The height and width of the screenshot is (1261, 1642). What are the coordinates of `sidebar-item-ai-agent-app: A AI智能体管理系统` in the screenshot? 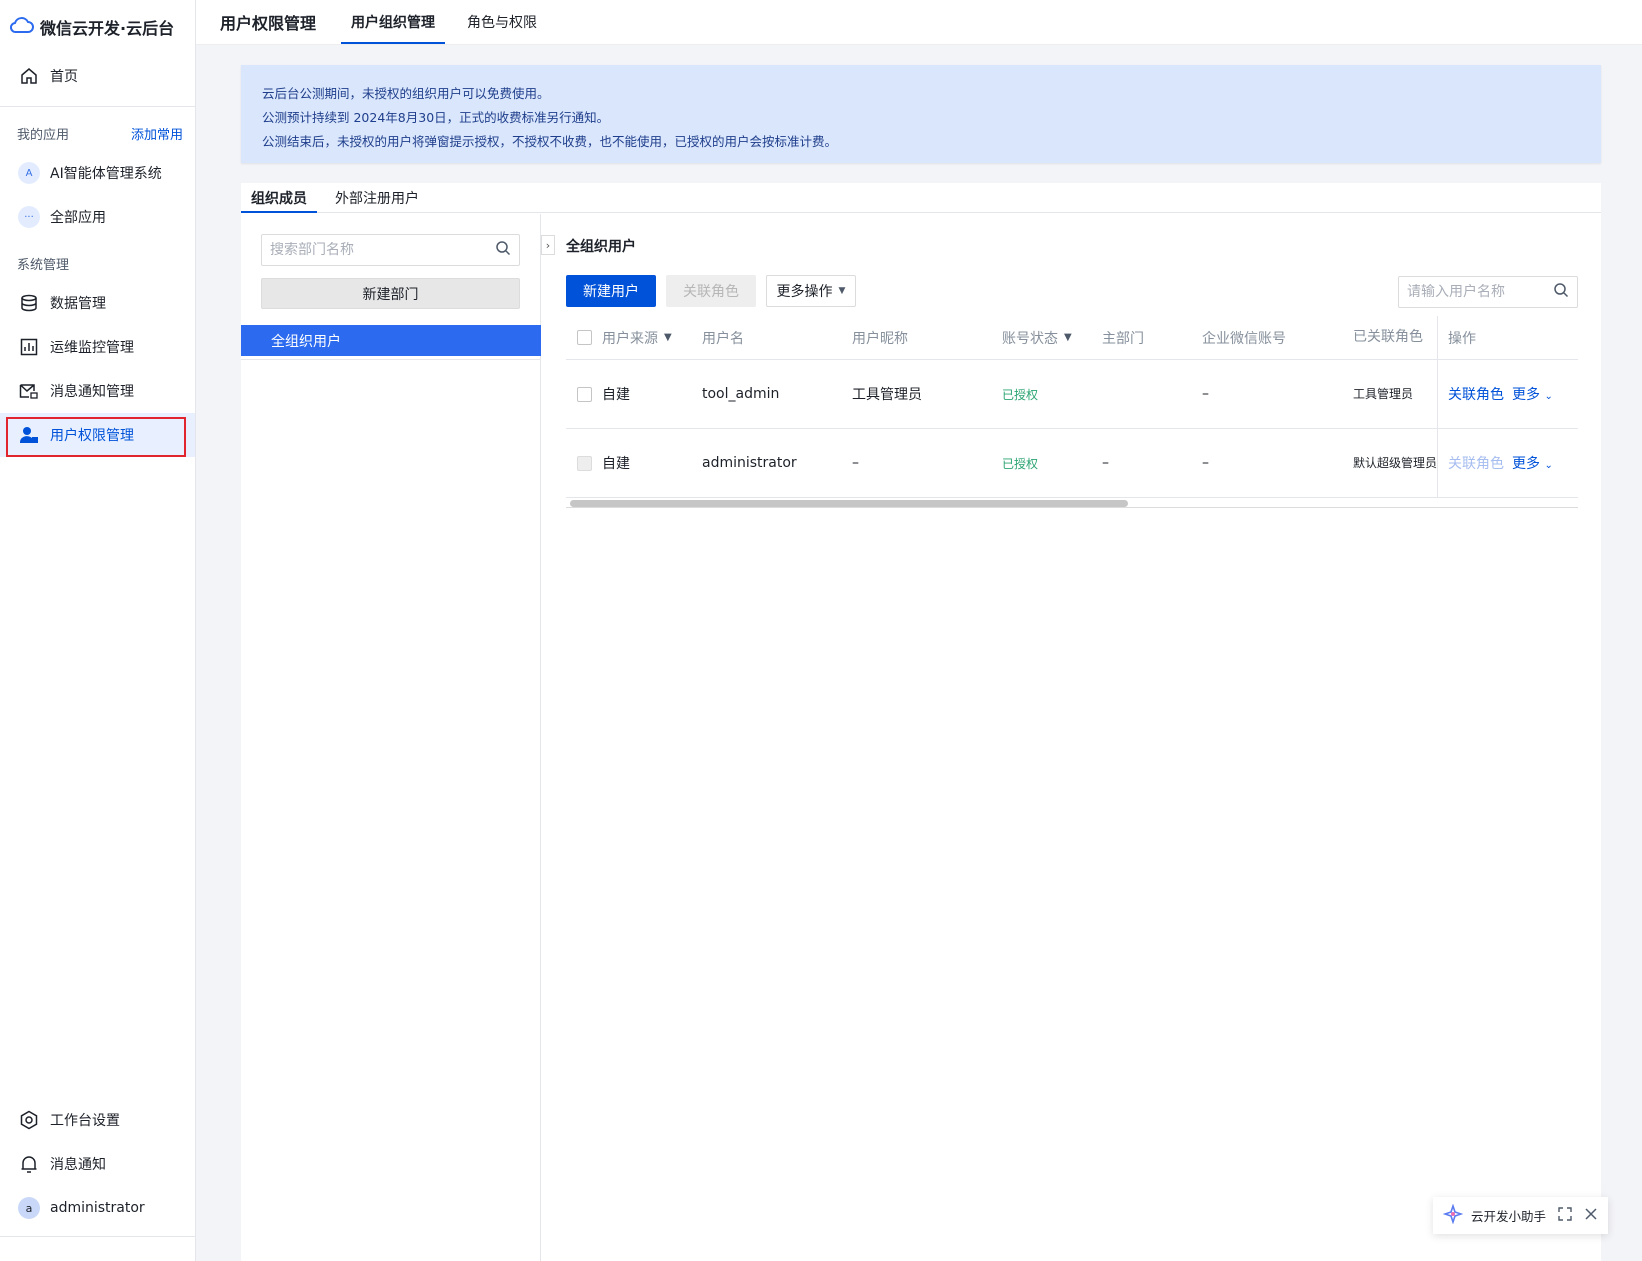 It's located at (97, 173).